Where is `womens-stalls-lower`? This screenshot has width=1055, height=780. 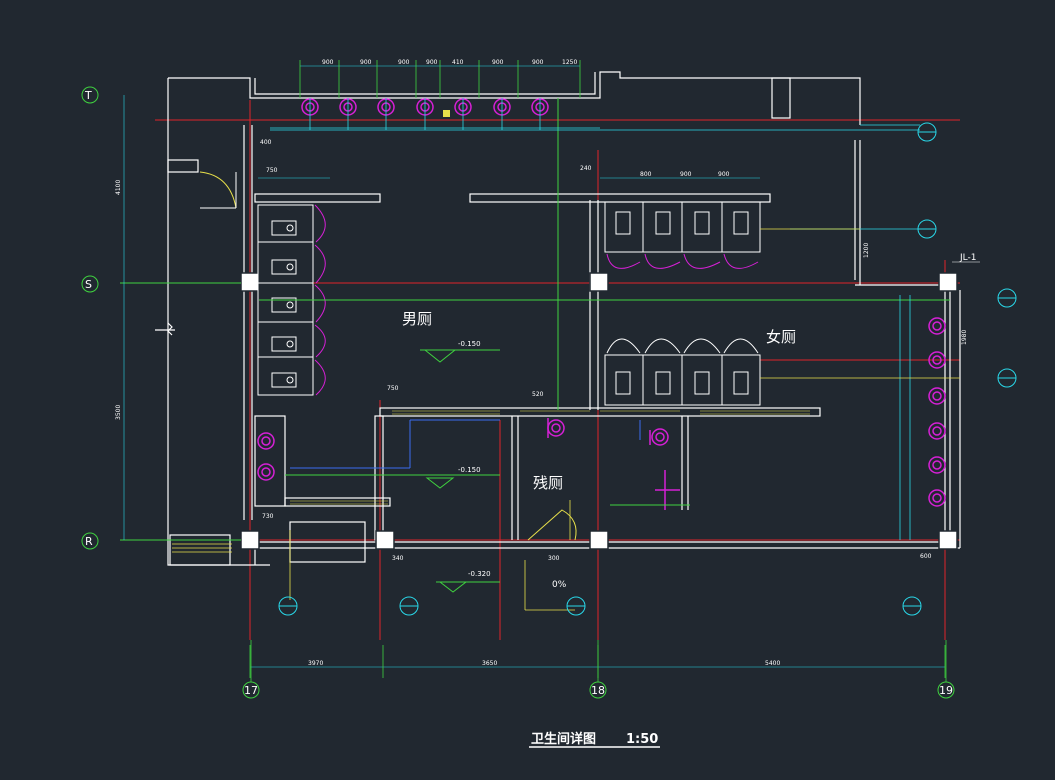 womens-stalls-lower is located at coordinates (682, 372).